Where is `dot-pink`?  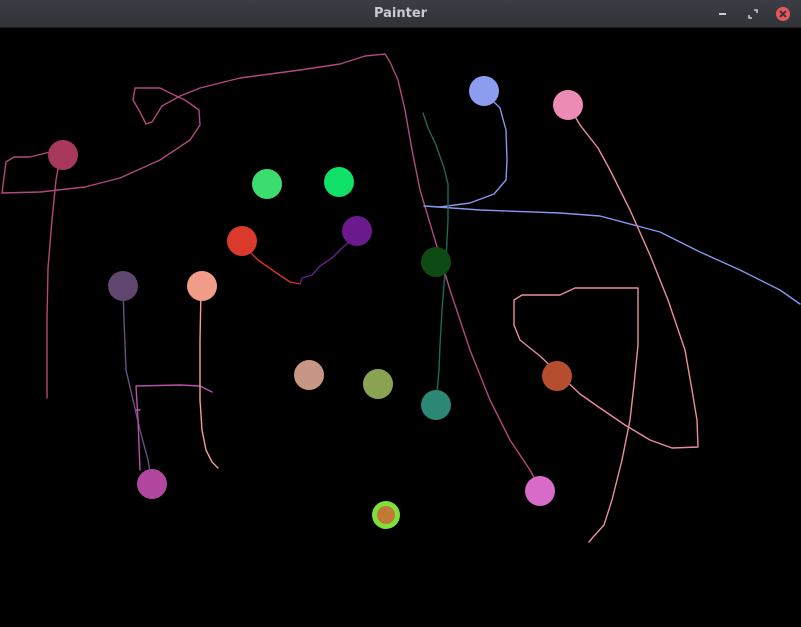
dot-pink is located at coordinates (568, 105).